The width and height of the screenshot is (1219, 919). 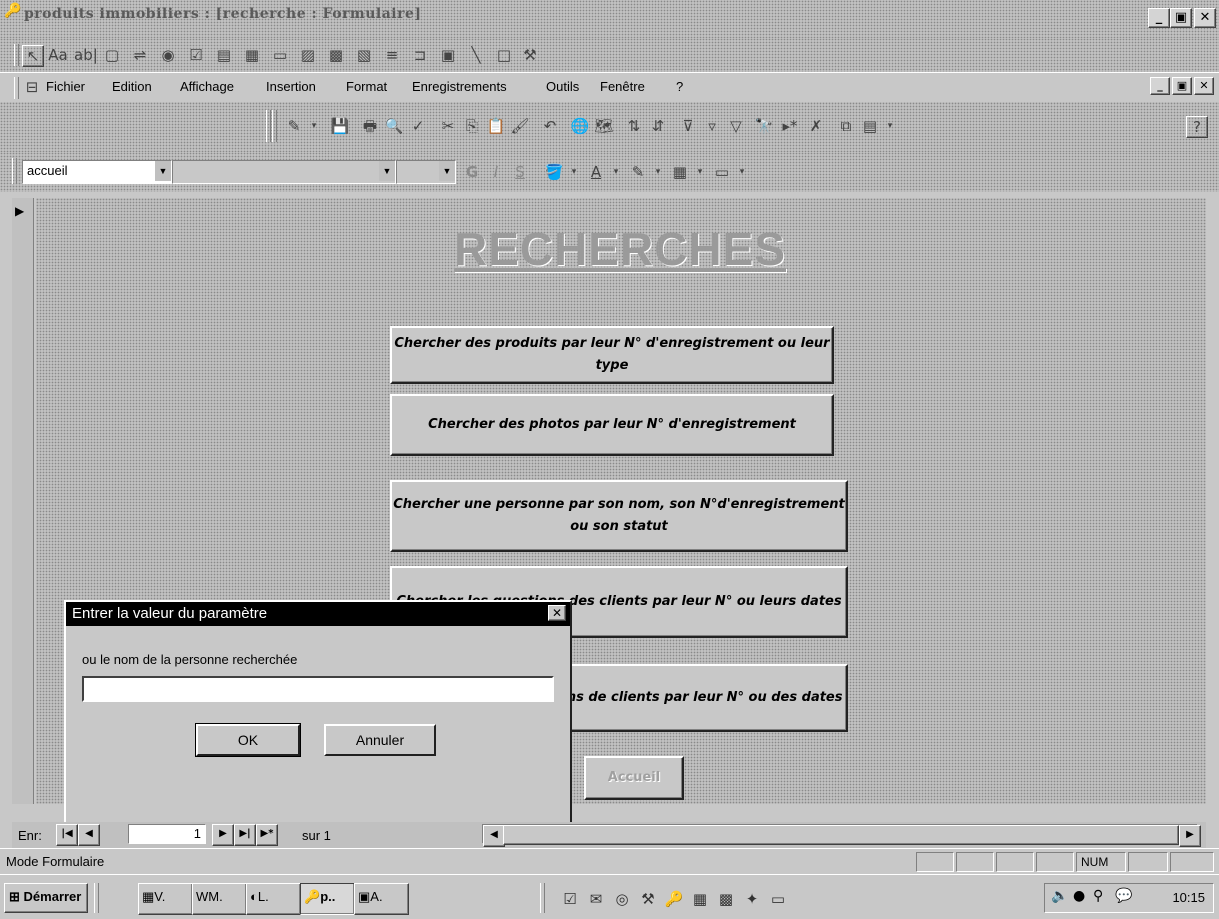 I want to click on find-icon: 🔭, so click(x=764, y=126).